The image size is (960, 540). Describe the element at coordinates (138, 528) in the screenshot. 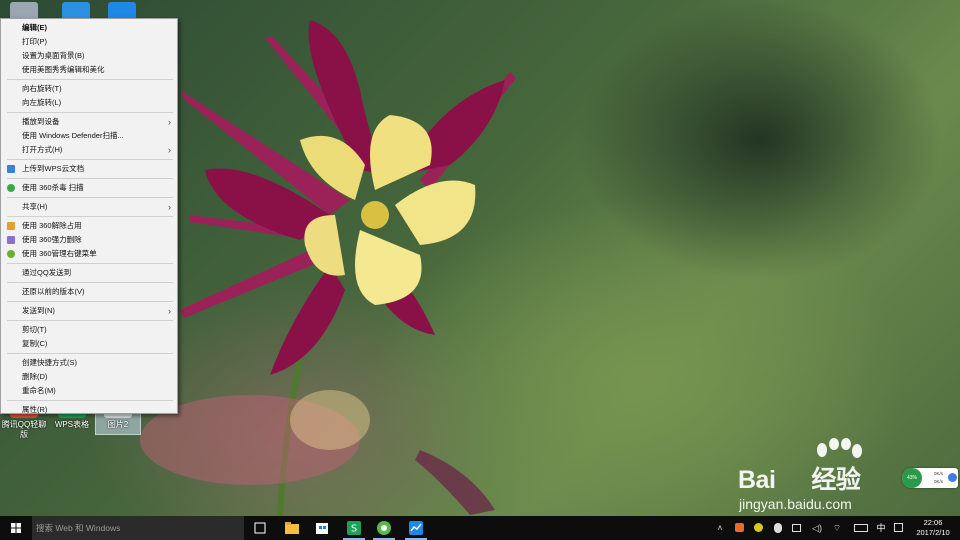

I see `taskbar-search-input: 搜索 Web 和 Windows` at that location.